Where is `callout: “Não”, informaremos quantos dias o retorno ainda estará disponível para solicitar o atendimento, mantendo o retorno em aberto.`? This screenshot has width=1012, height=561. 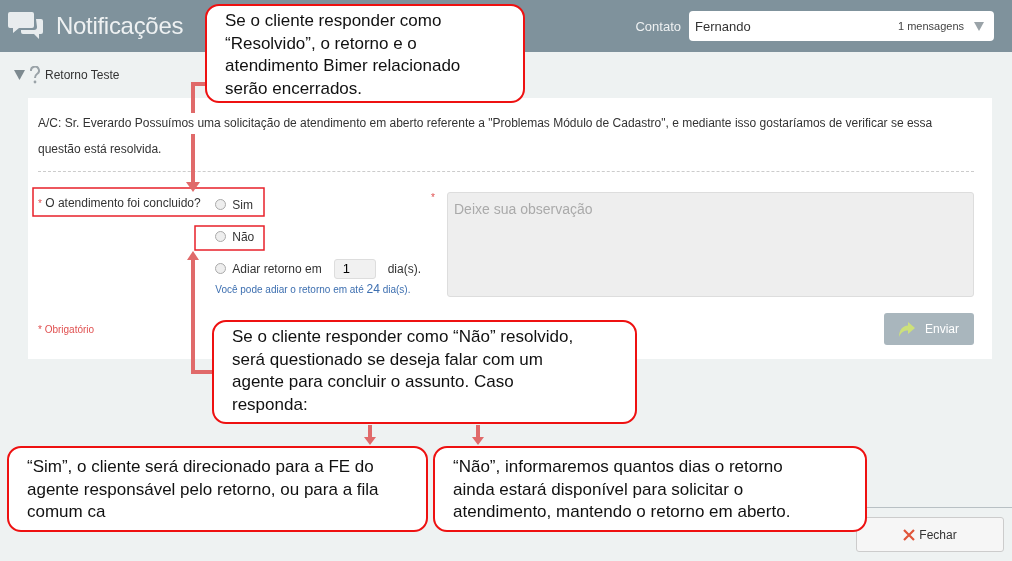 callout: “Não”, informaremos quantos dias o retorno ainda estará disponível para solicitar o atendimento, mantendo o retorno em aberto. is located at coordinates (650, 489).